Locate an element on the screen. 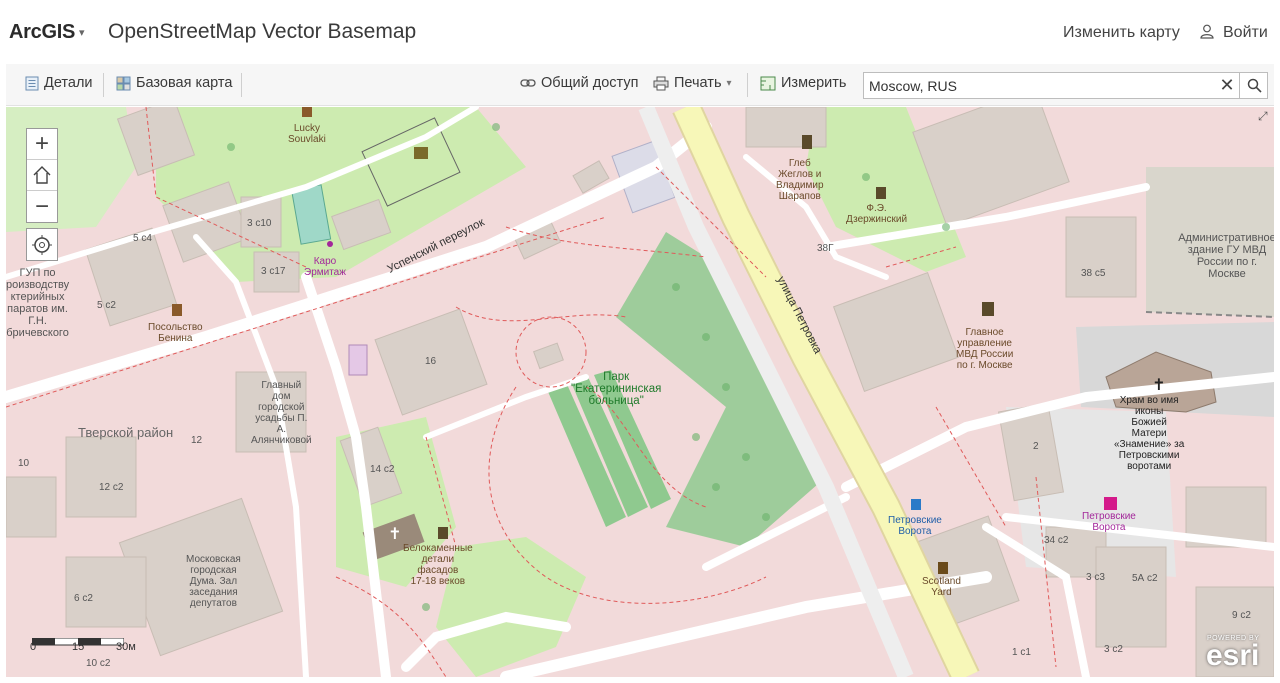 The width and height of the screenshot is (1280, 683). search-box: ✕ is located at coordinates (1065, 85).